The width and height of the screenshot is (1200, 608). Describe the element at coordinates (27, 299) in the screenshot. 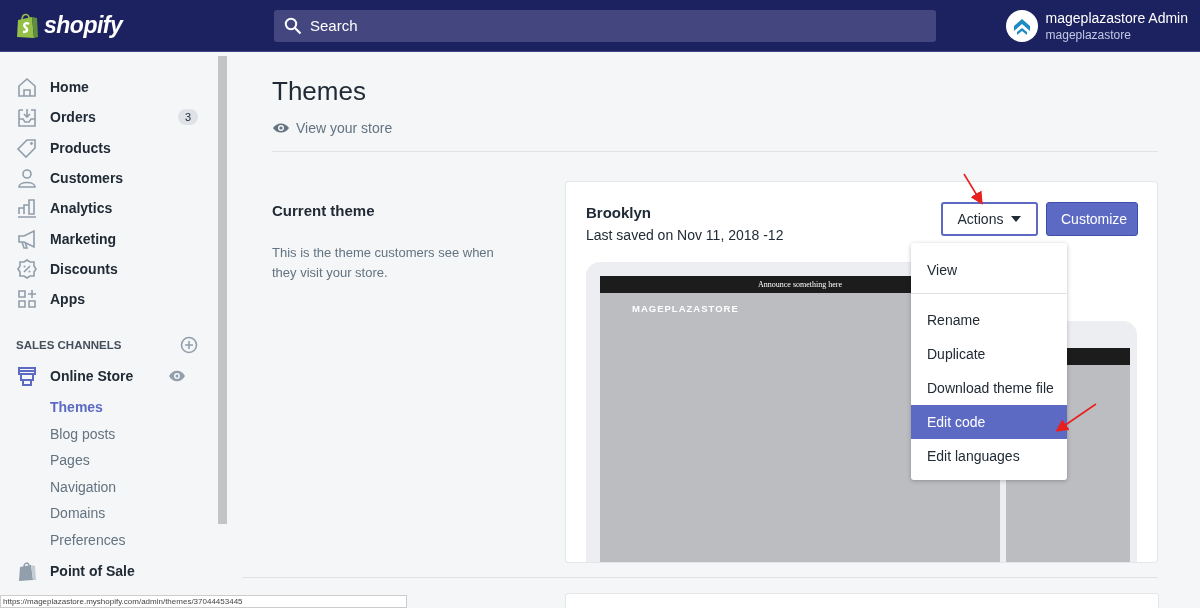

I see `apps-grid-icon` at that location.